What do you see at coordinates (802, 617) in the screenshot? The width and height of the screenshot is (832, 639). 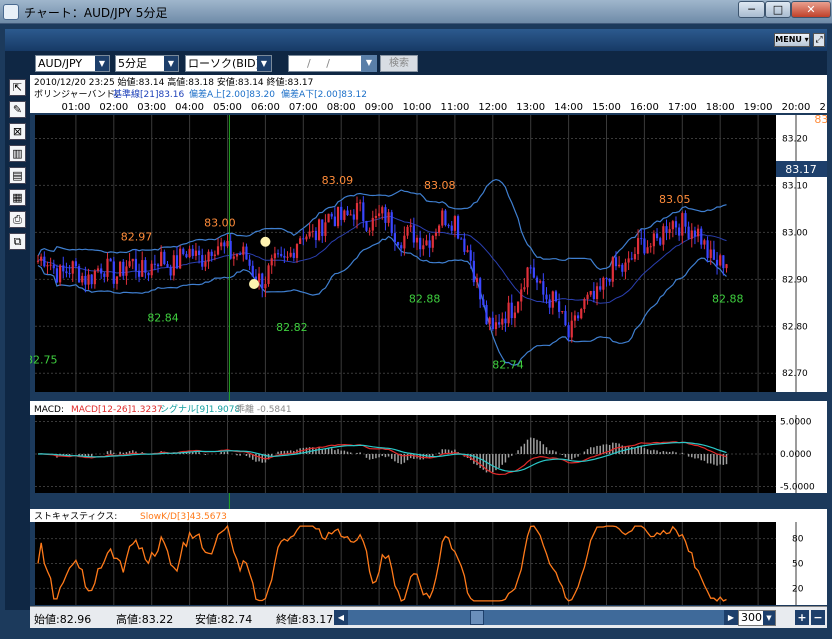 I see `zoom-in-button: +` at bounding box center [802, 617].